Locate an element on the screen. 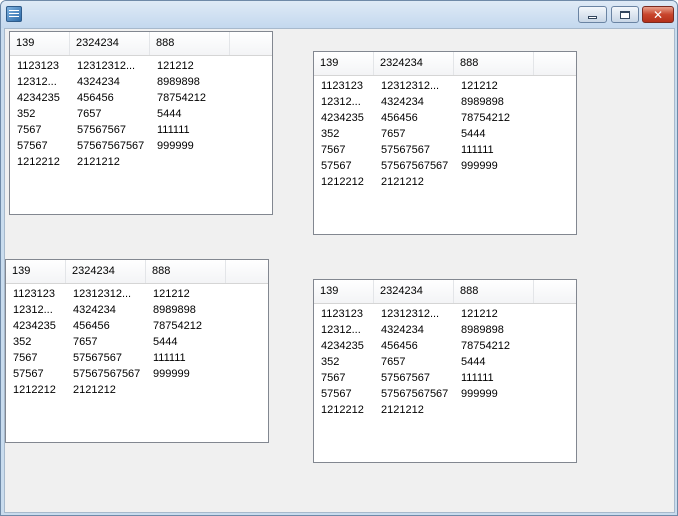 The image size is (678, 516). close-button: ✕ is located at coordinates (658, 14).